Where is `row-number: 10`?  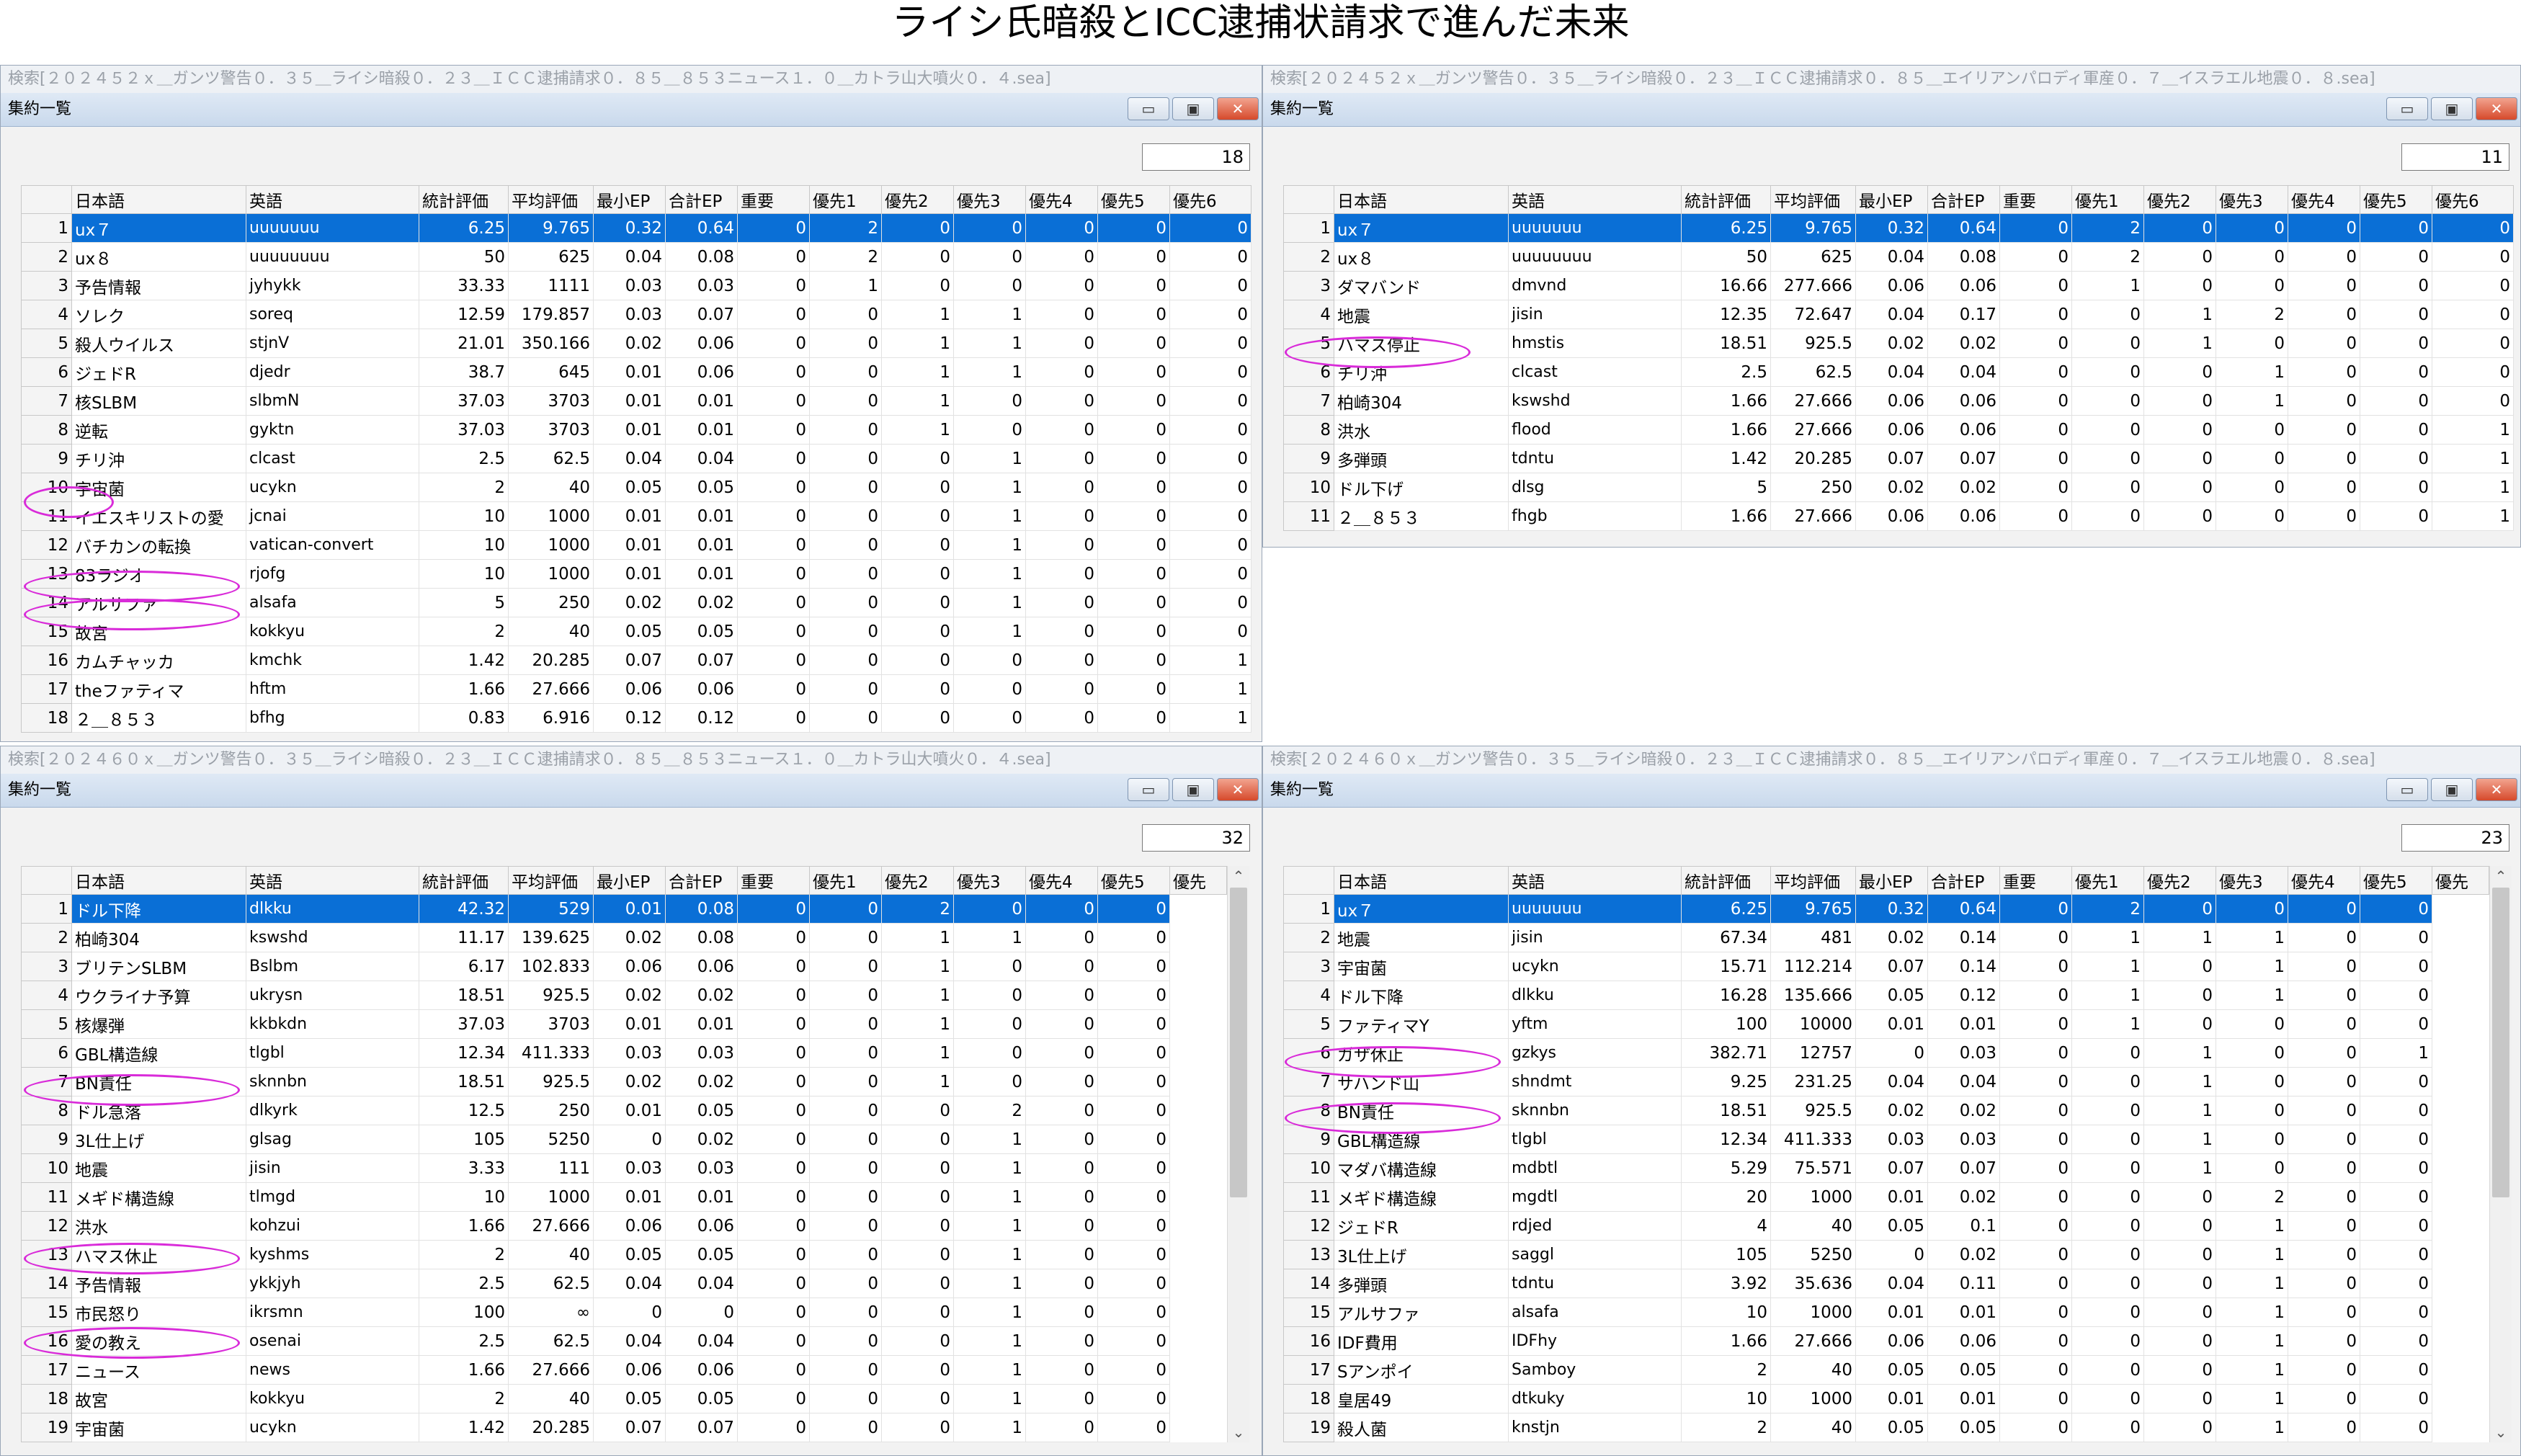
row-number: 10 is located at coordinates (46, 487).